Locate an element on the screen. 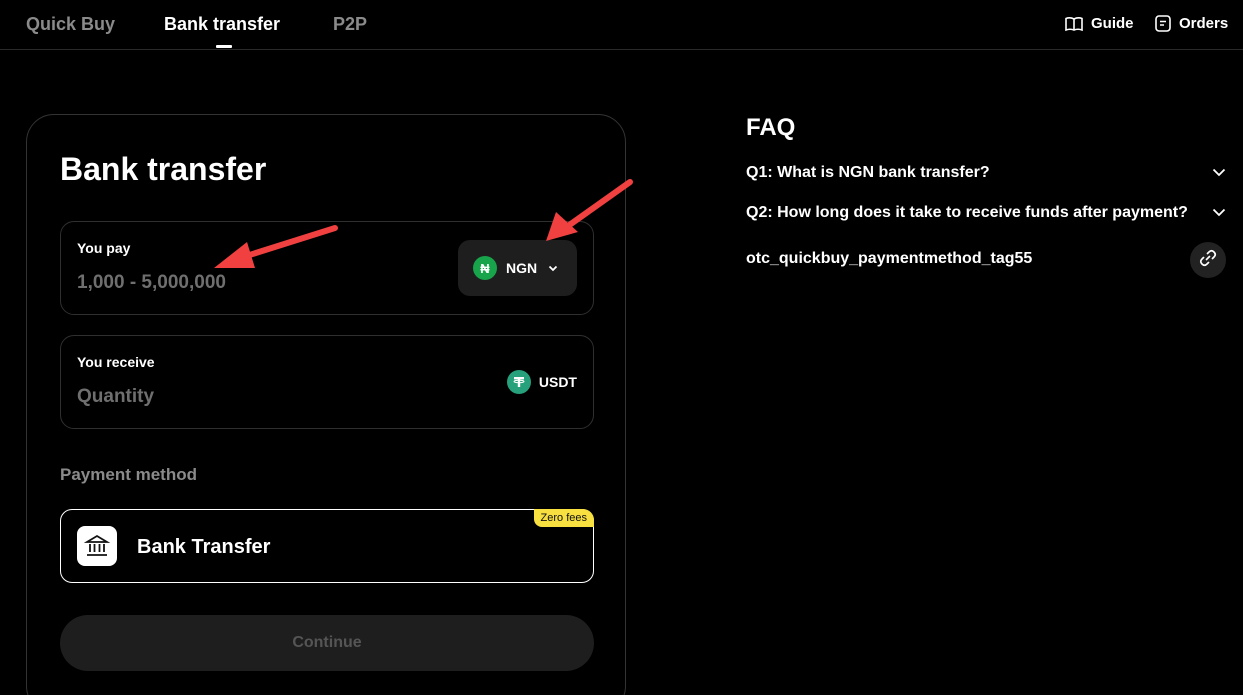 The width and height of the screenshot is (1243, 695). guide-link: Guide is located at coordinates (1099, 23).